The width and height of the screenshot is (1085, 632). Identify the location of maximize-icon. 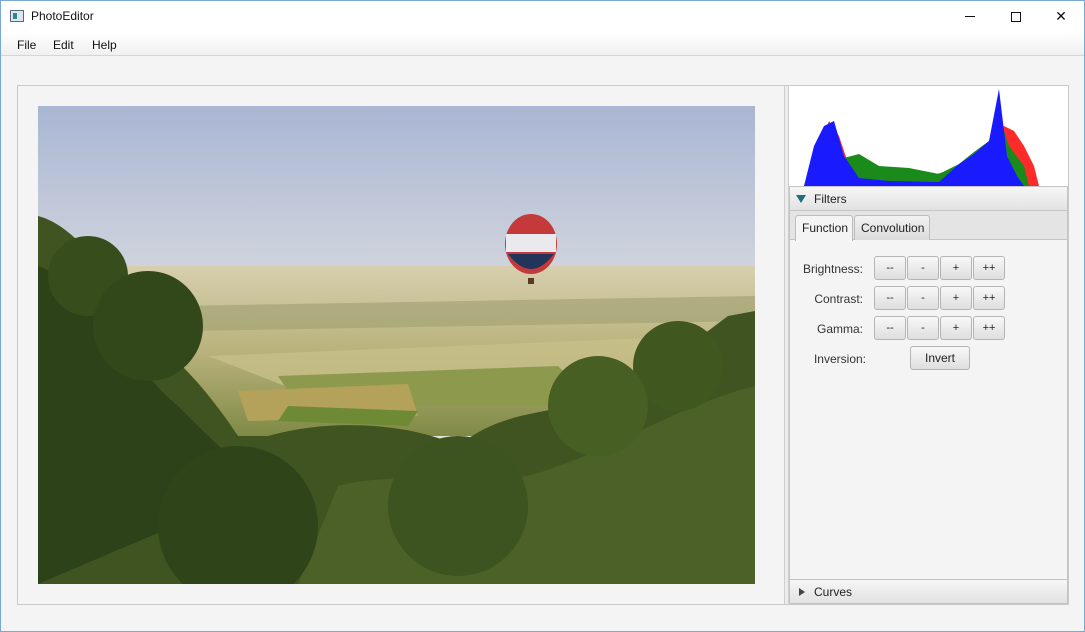
(1016, 16).